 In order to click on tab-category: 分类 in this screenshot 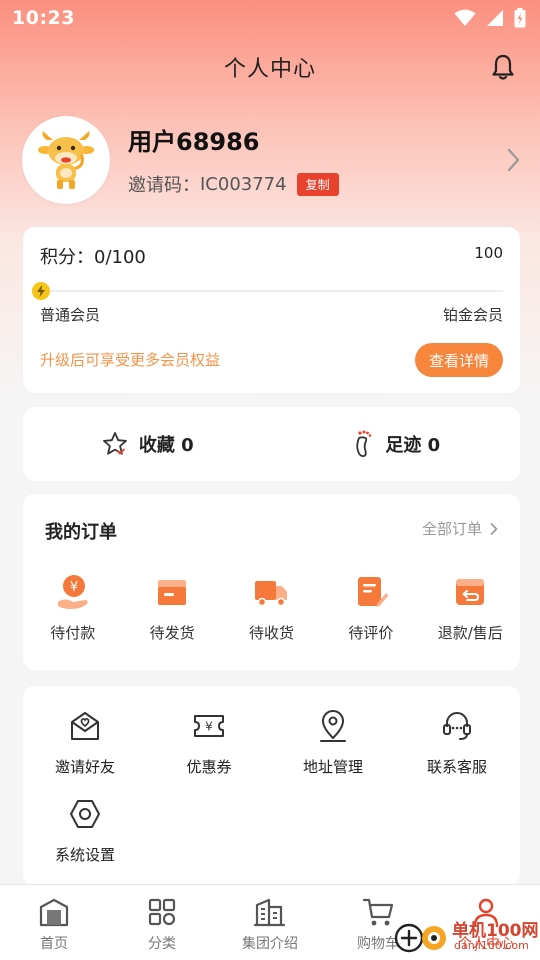, I will do `click(162, 922)`.